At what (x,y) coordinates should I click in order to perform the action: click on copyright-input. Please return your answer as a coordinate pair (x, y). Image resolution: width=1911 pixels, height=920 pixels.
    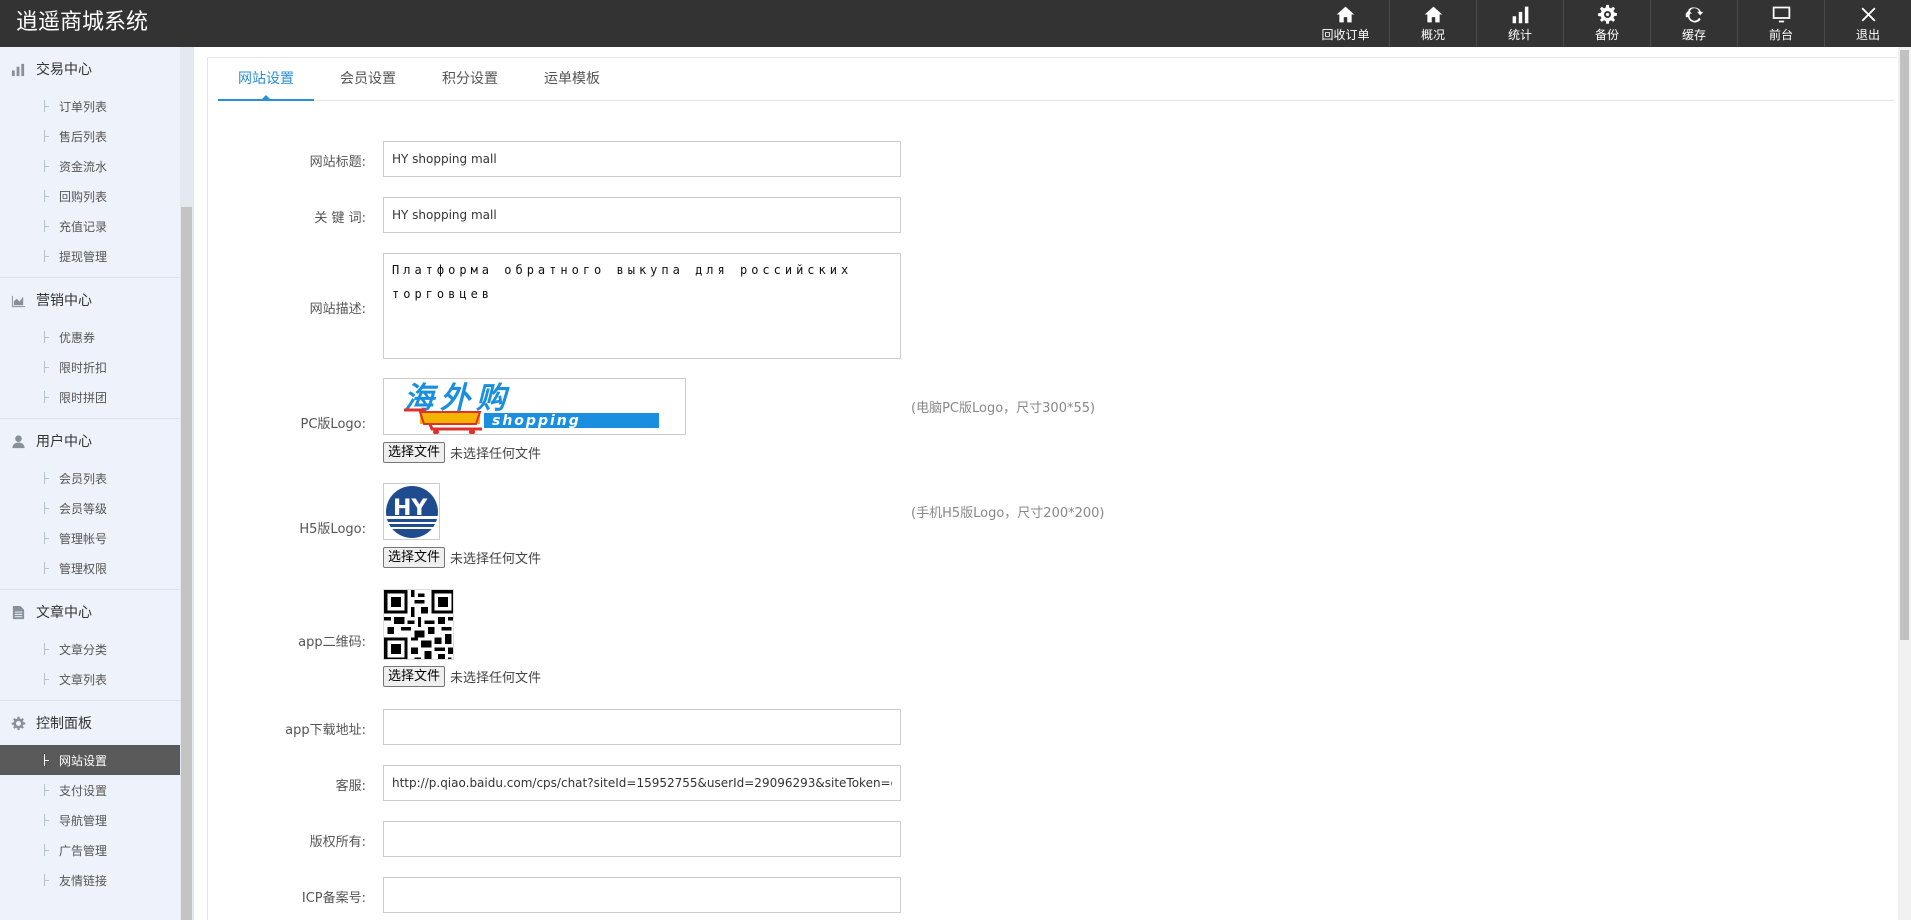
    Looking at the image, I should click on (642, 839).